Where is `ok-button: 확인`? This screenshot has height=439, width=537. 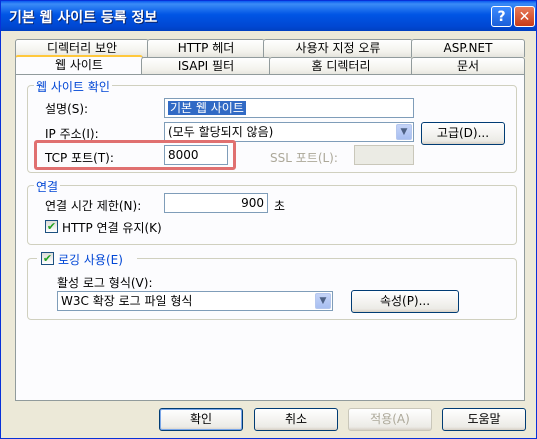 ok-button: 확인 is located at coordinates (201, 419).